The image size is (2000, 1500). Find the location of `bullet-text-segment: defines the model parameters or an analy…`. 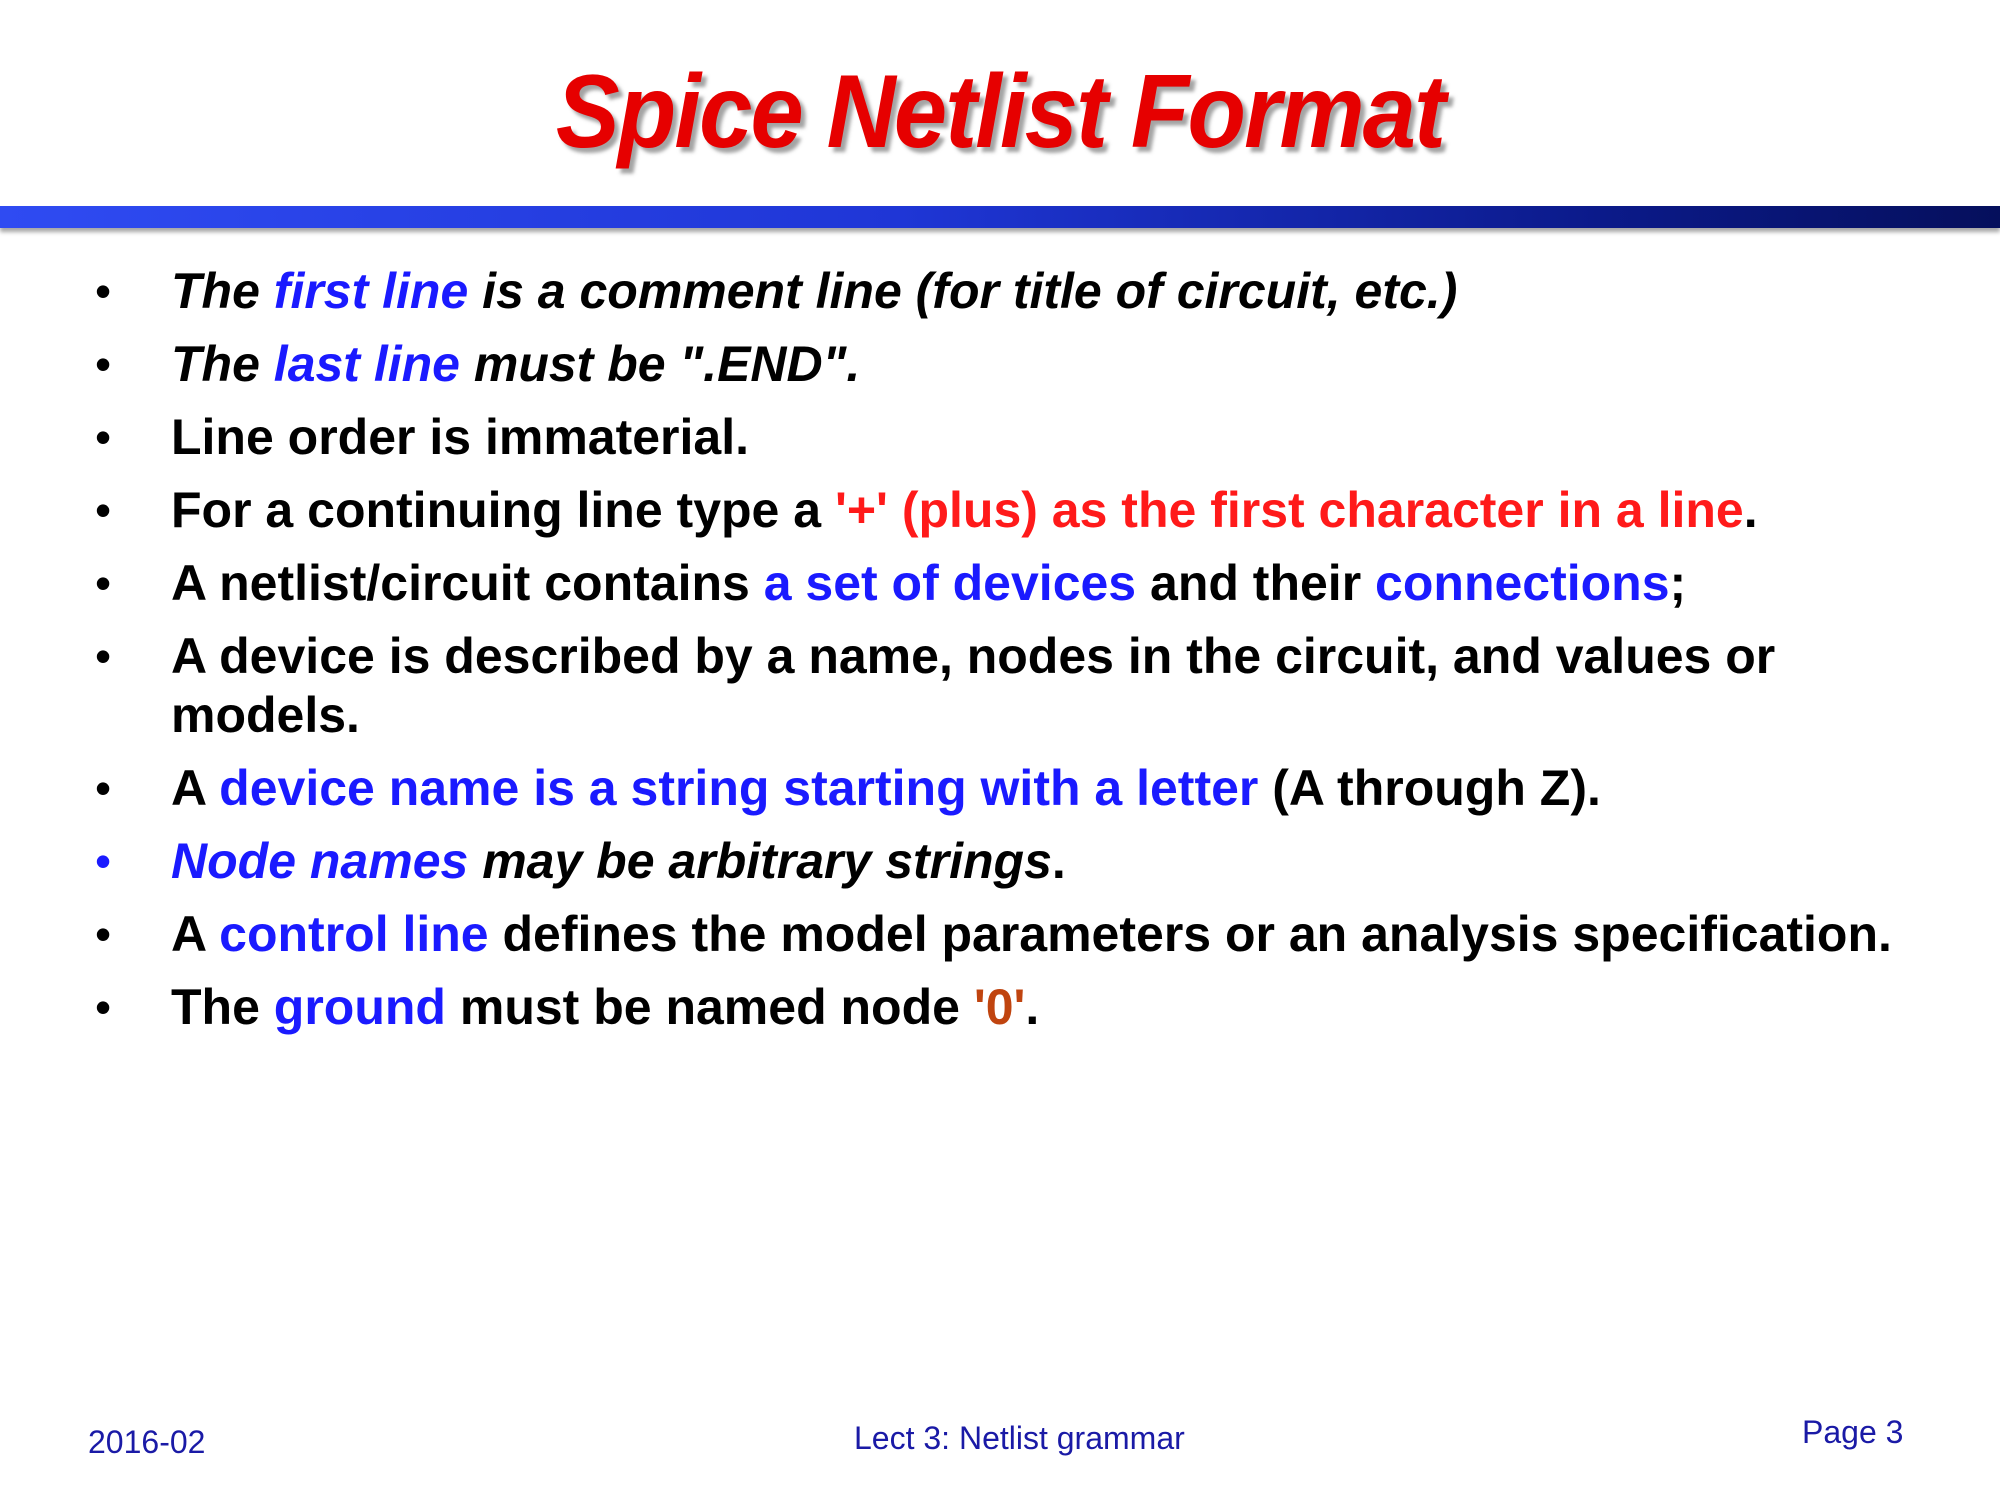

bullet-text-segment: defines the model parameters or an analy… is located at coordinates (1190, 934).